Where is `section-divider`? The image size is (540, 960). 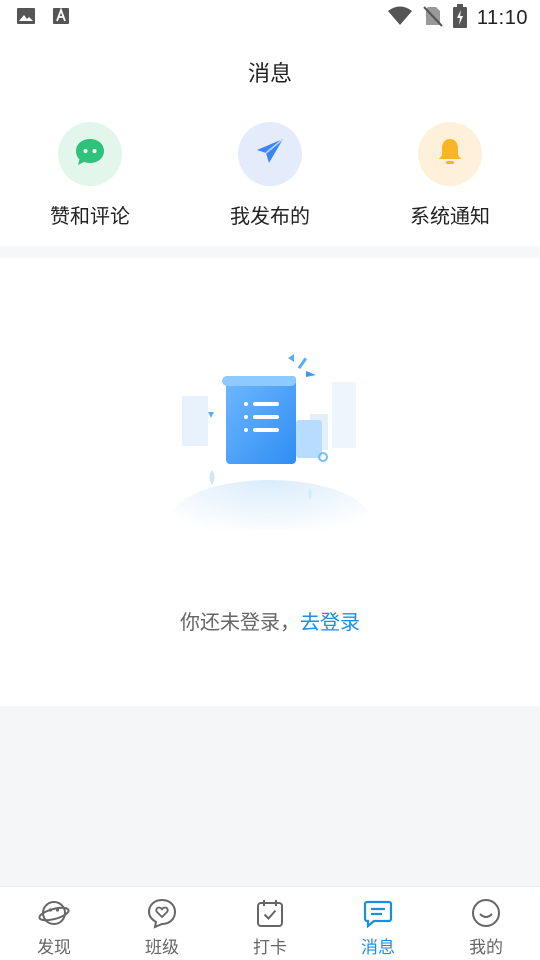
section-divider is located at coordinates (270, 252).